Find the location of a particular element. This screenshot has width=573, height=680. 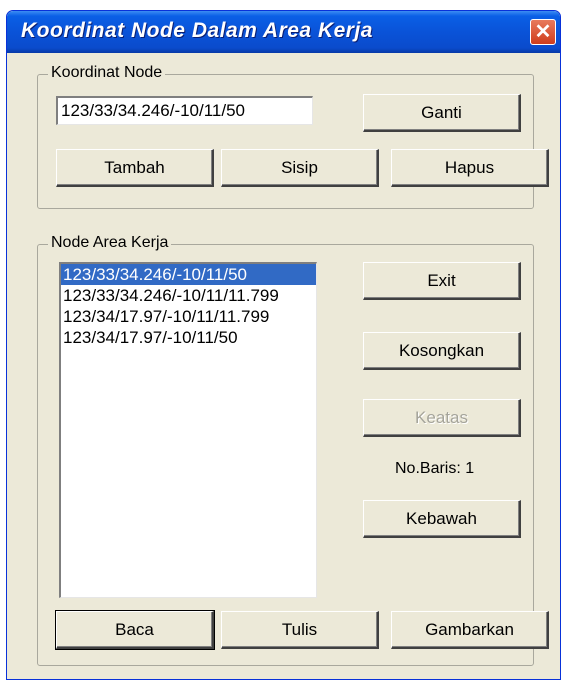

ganti-label: Ganti is located at coordinates (441, 112).